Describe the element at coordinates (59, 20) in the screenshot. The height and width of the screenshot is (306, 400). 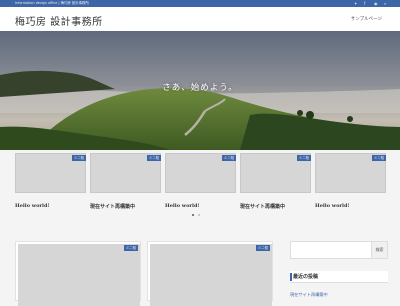
I see `site-title: 梅巧房 設計事務所` at that location.